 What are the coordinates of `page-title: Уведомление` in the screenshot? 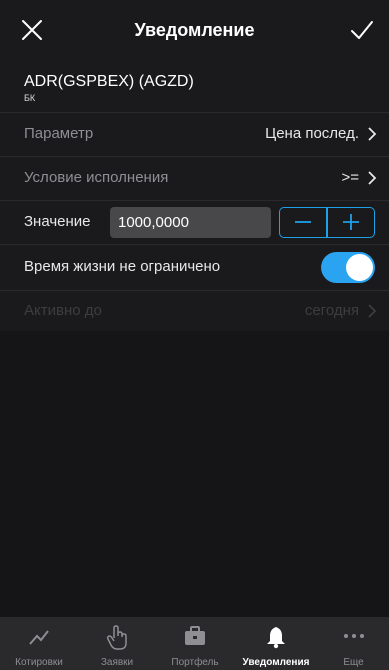 It's located at (194, 30).